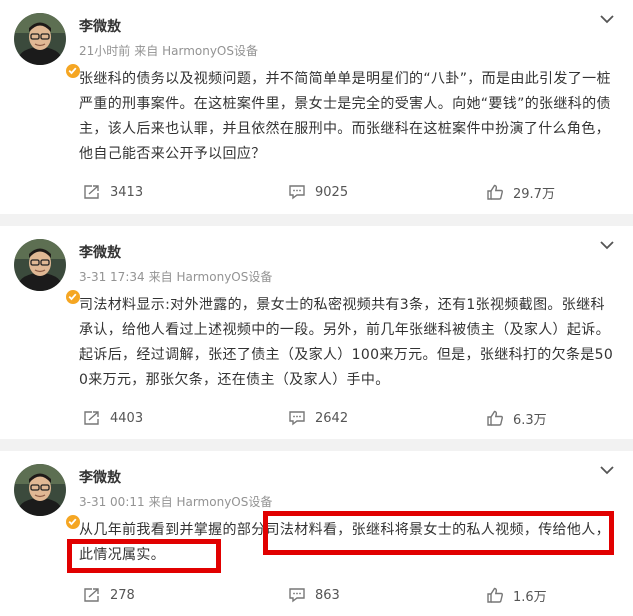 The width and height of the screenshot is (633, 616). Describe the element at coordinates (112, 502) in the screenshot. I see `post-time: 3-31 00:11` at that location.